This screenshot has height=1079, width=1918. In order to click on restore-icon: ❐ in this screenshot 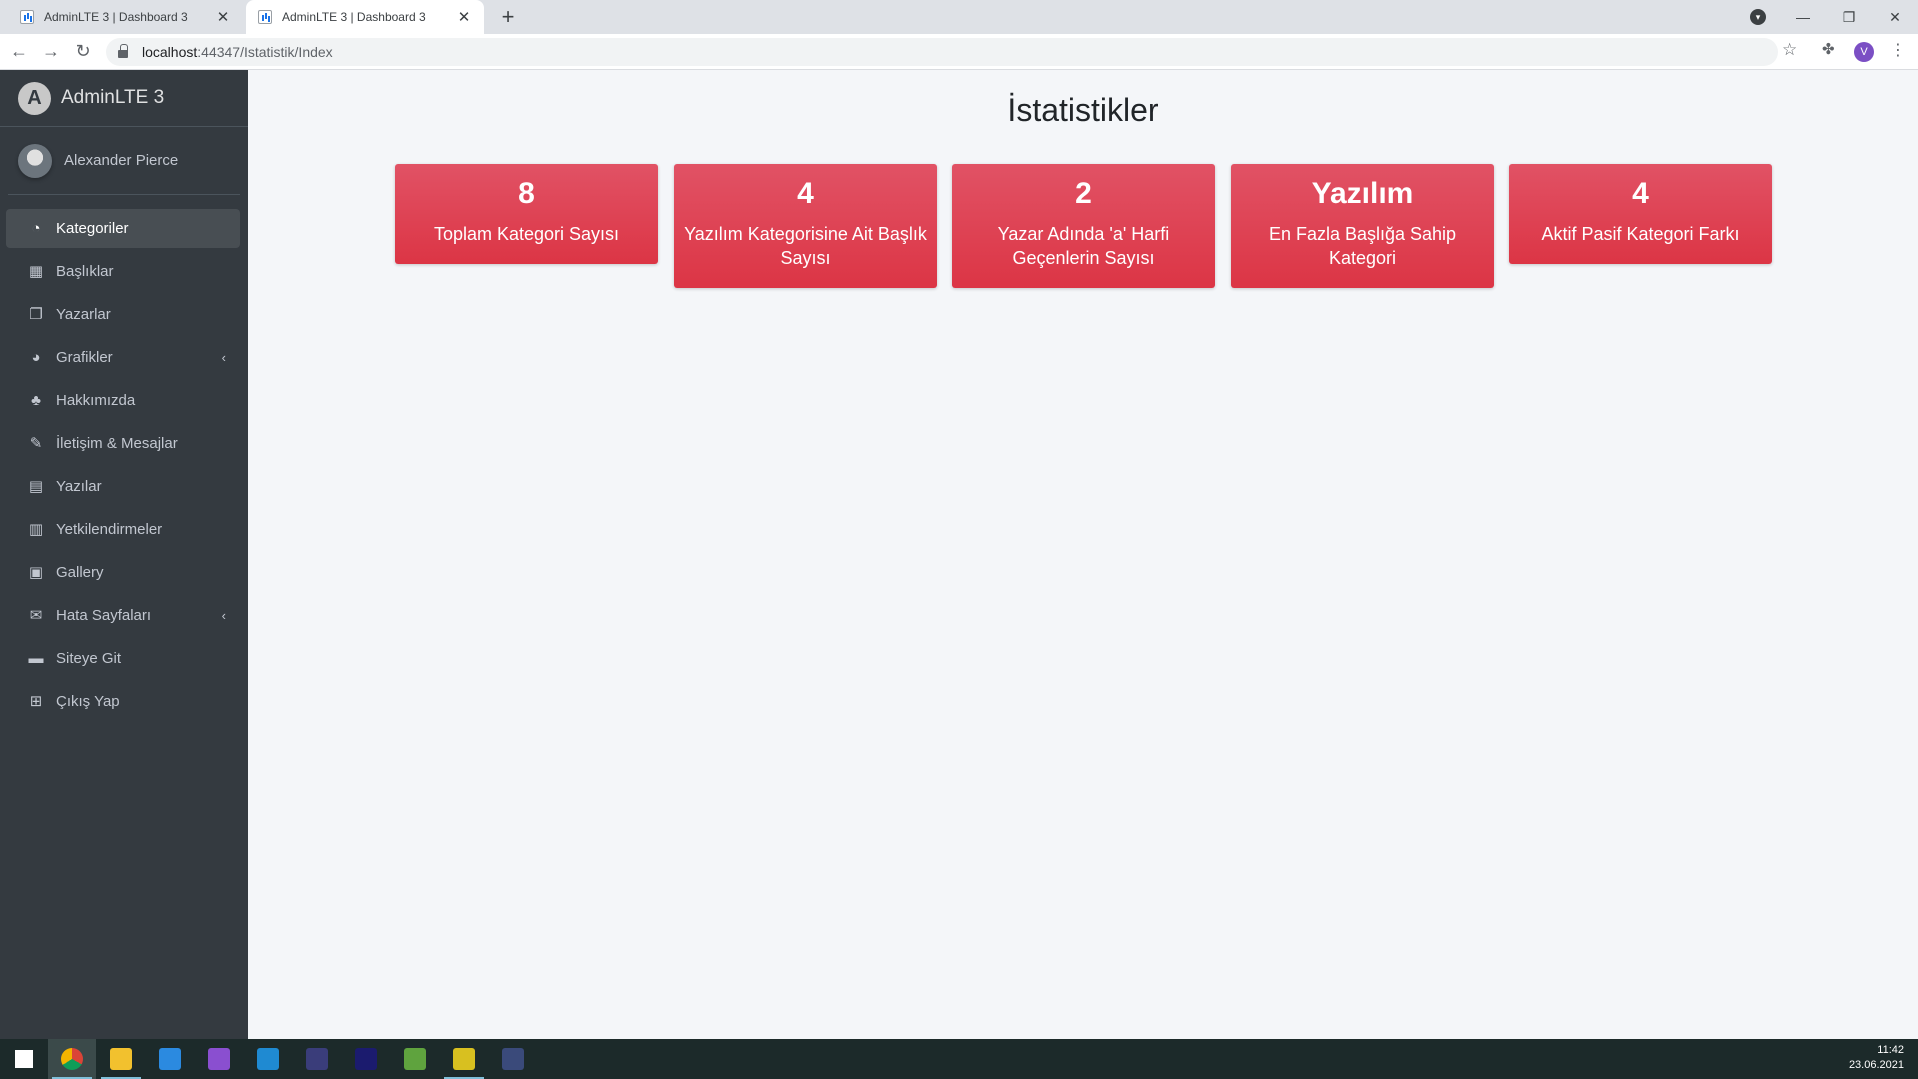, I will do `click(1849, 17)`.